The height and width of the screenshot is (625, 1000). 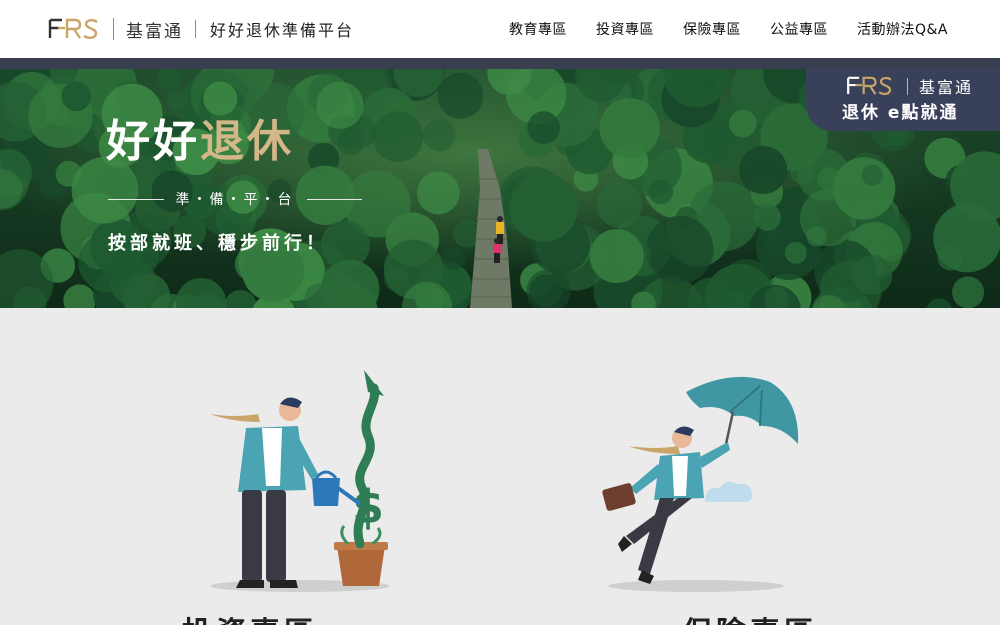 What do you see at coordinates (195, 29) in the screenshot?
I see `title-divider` at bounding box center [195, 29].